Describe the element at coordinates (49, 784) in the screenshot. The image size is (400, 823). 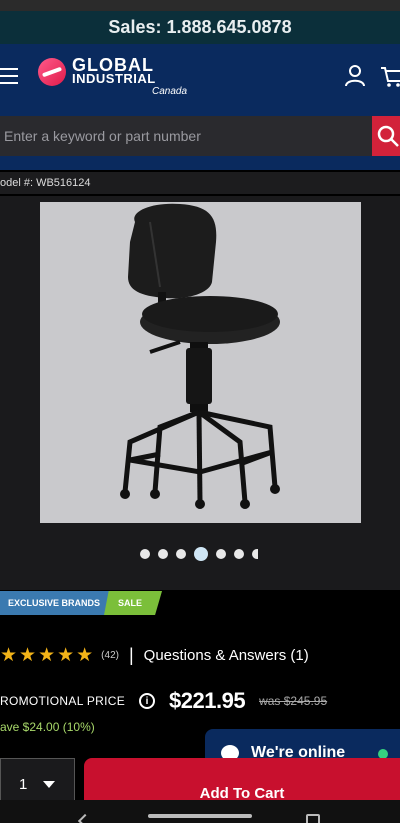
I see `chevron-down-icon` at that location.